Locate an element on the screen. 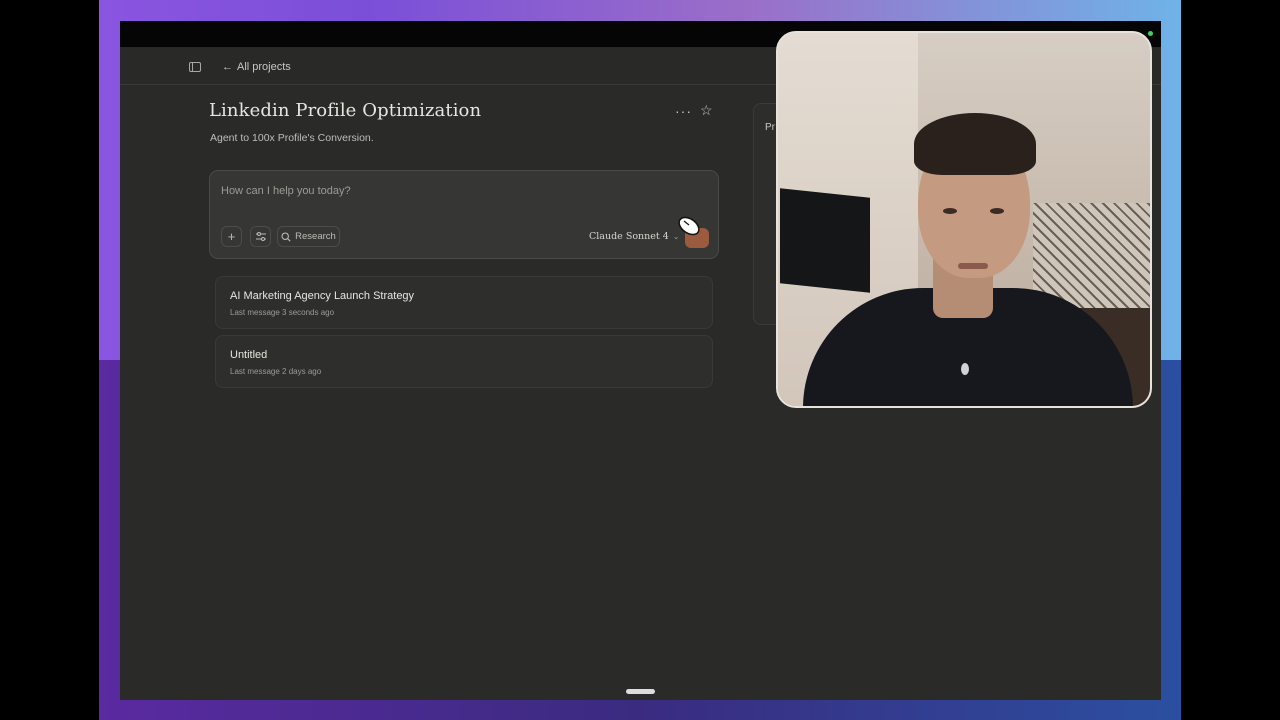 The image size is (1280, 720). chat-list-item: Untitled Last message 2 days ago is located at coordinates (464, 361).